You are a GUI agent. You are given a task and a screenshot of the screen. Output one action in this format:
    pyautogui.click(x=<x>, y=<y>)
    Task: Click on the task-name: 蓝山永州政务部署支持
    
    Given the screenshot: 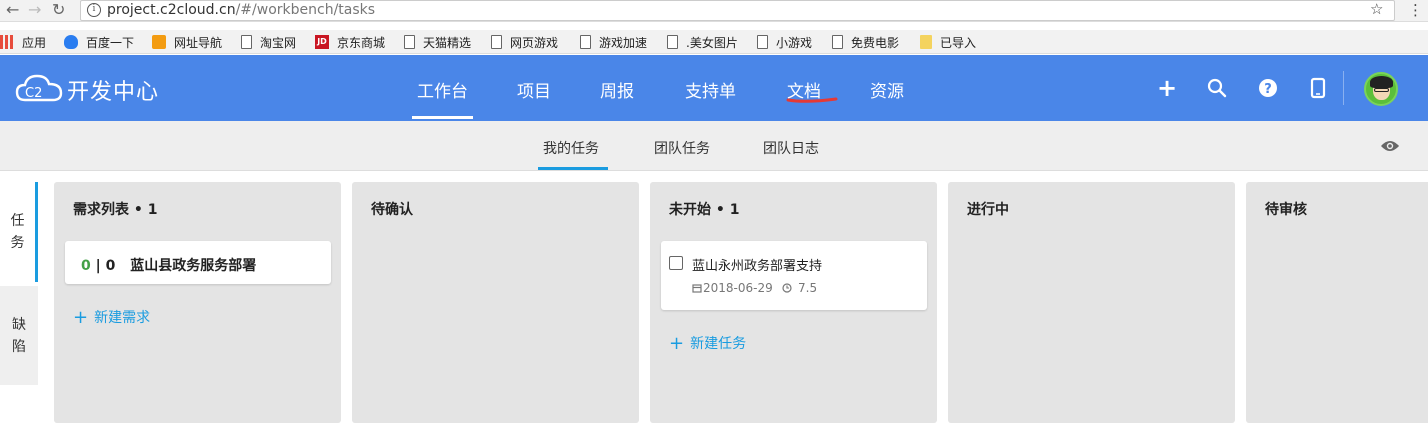 What is the action you would take?
    pyautogui.click(x=757, y=266)
    